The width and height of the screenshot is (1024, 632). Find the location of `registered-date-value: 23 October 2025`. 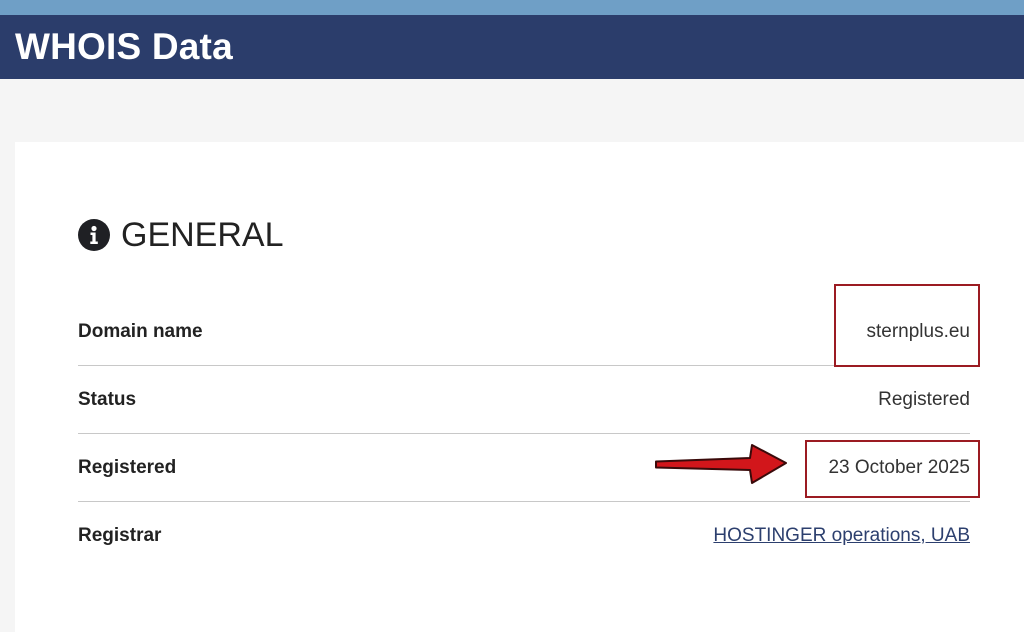

registered-date-value: 23 October 2025 is located at coordinates (899, 467).